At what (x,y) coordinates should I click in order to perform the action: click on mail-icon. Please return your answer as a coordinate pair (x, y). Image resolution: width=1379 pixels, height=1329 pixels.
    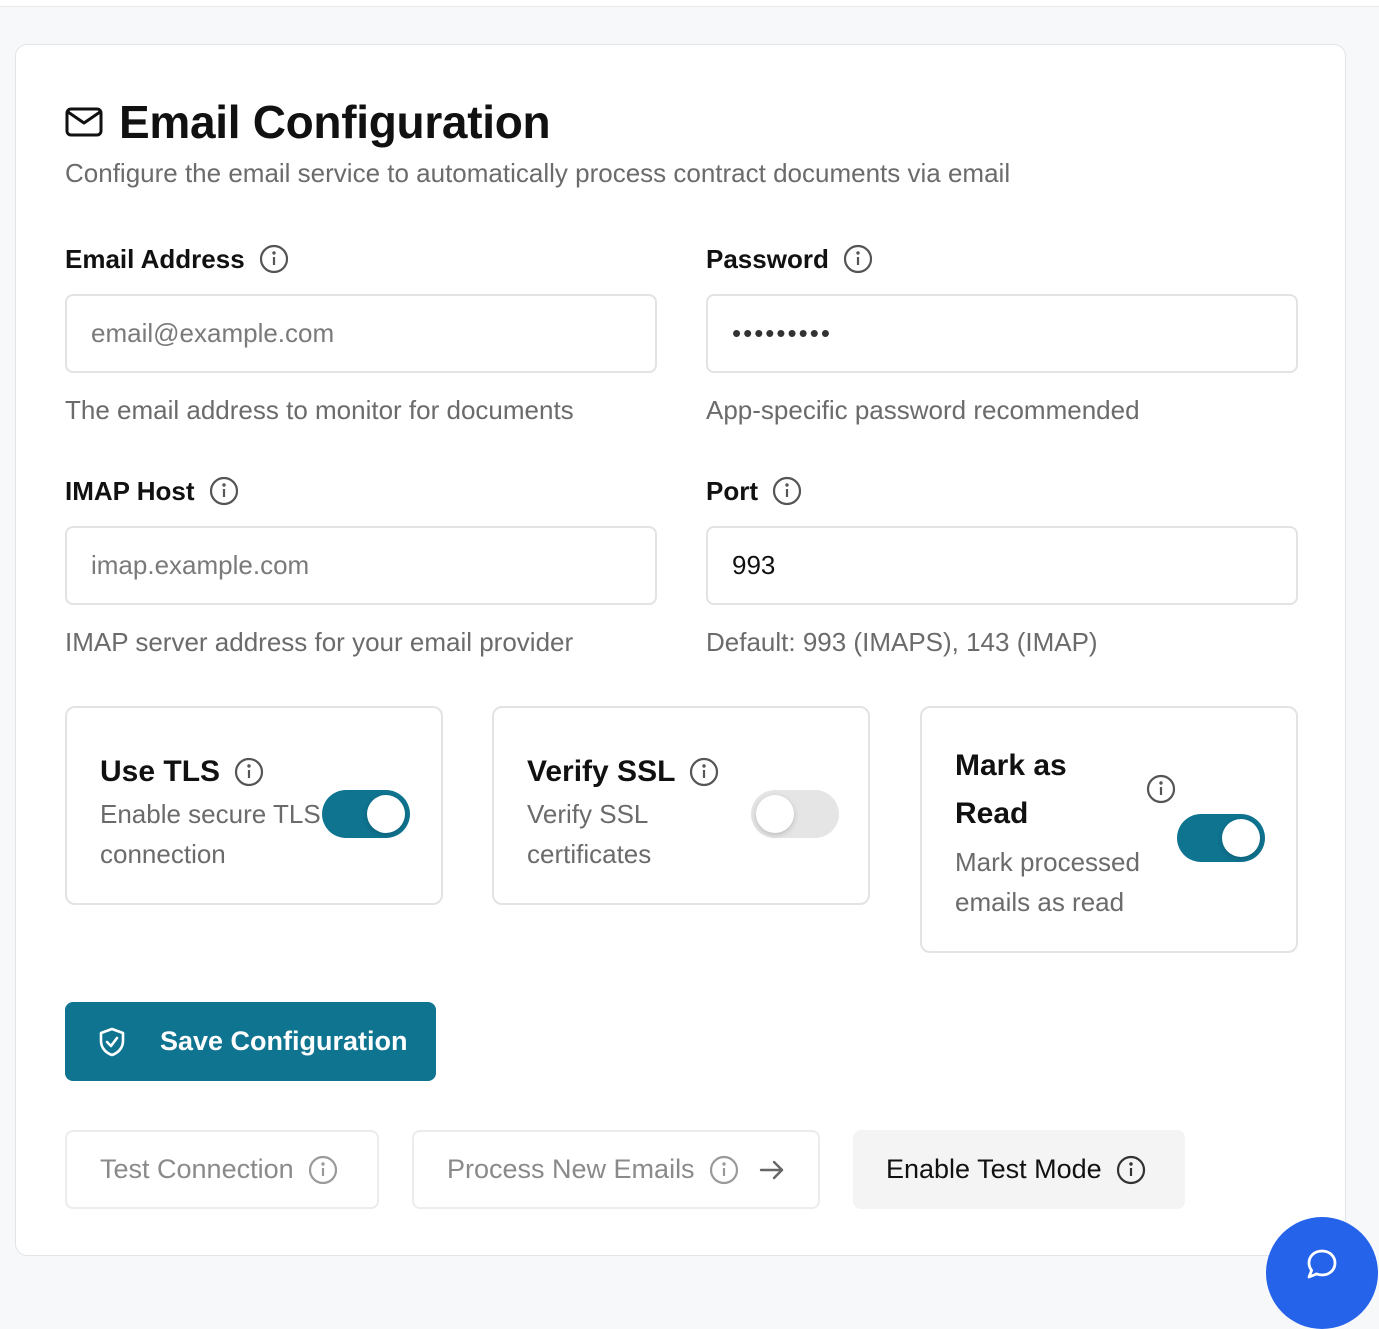
    Looking at the image, I should click on (84, 122).